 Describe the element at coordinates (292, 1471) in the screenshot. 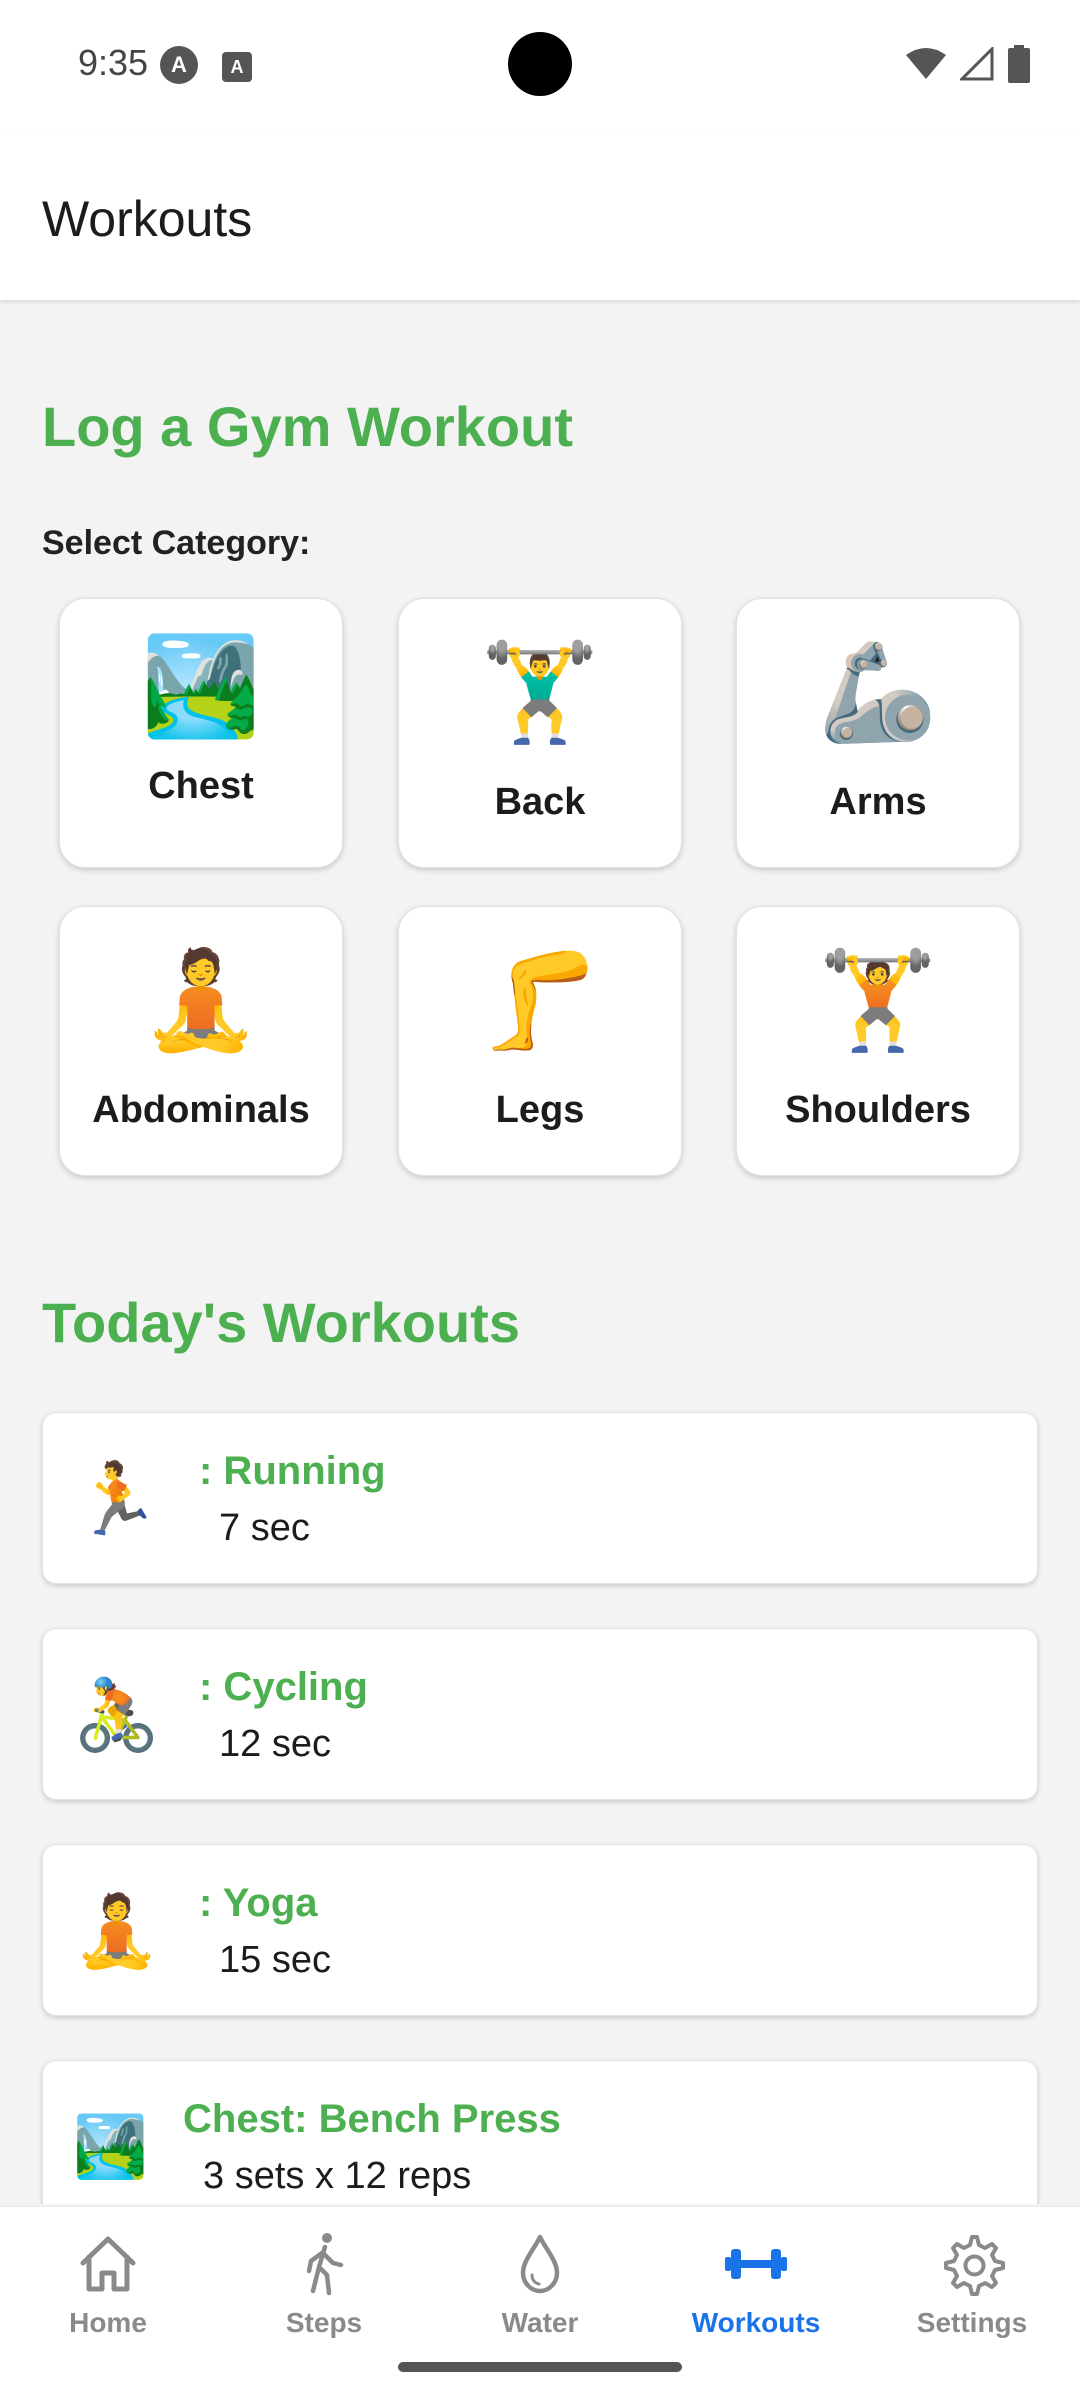

I see `workout-name: : Running` at that location.